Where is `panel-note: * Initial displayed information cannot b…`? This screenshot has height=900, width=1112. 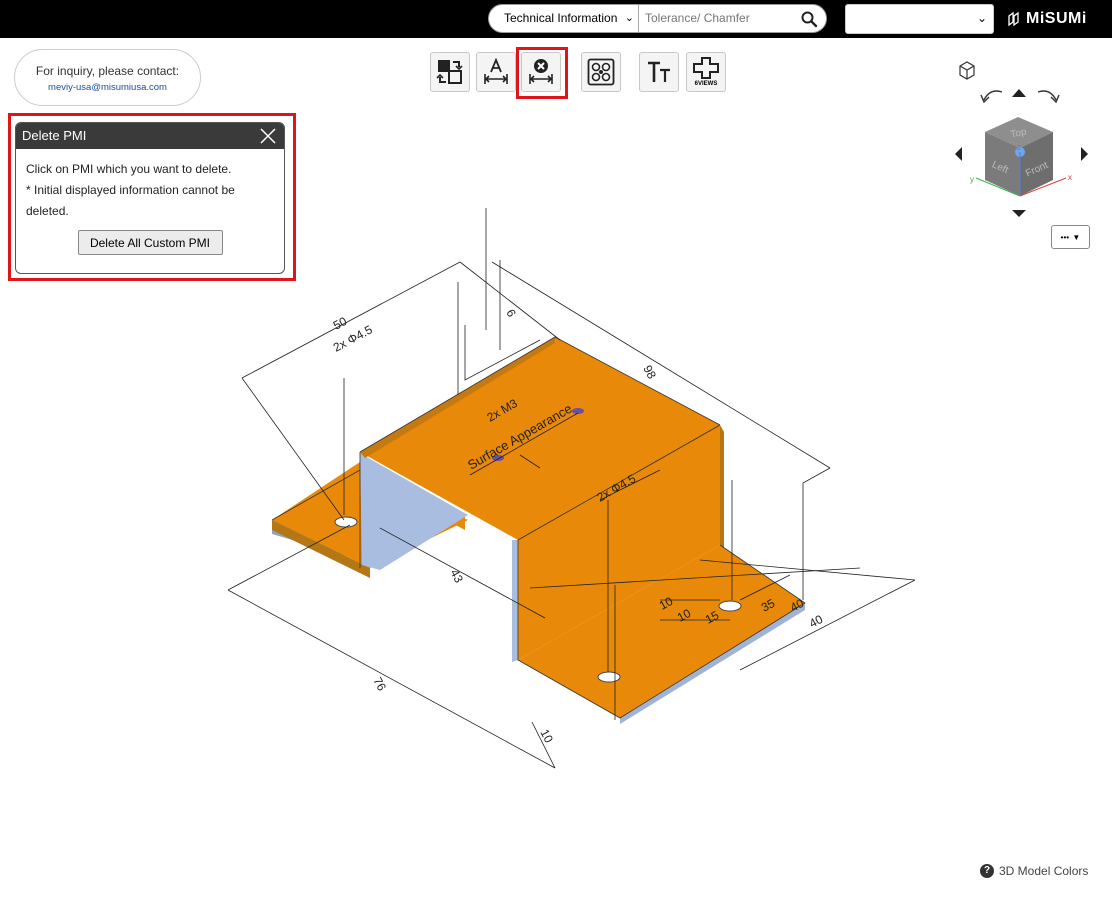 panel-note: * Initial displayed information cannot b… is located at coordinates (130, 190).